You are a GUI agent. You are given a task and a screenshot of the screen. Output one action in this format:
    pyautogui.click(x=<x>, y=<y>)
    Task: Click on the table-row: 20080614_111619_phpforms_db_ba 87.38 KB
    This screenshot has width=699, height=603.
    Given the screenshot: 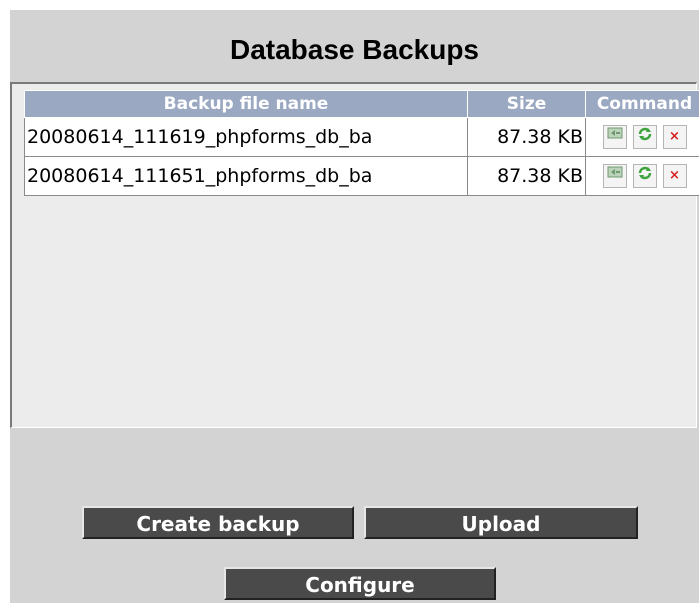 What is the action you would take?
    pyautogui.click(x=361, y=137)
    